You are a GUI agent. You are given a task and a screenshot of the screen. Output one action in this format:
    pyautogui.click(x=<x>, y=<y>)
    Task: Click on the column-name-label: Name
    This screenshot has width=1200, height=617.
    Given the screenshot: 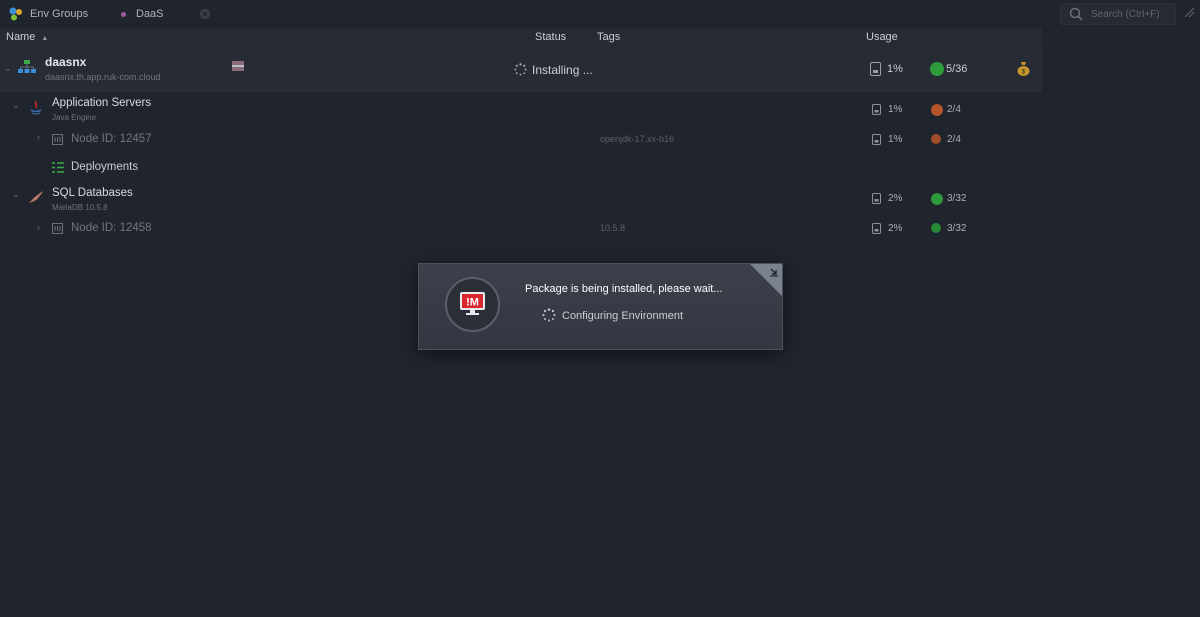 What is the action you would take?
    pyautogui.click(x=21, y=37)
    